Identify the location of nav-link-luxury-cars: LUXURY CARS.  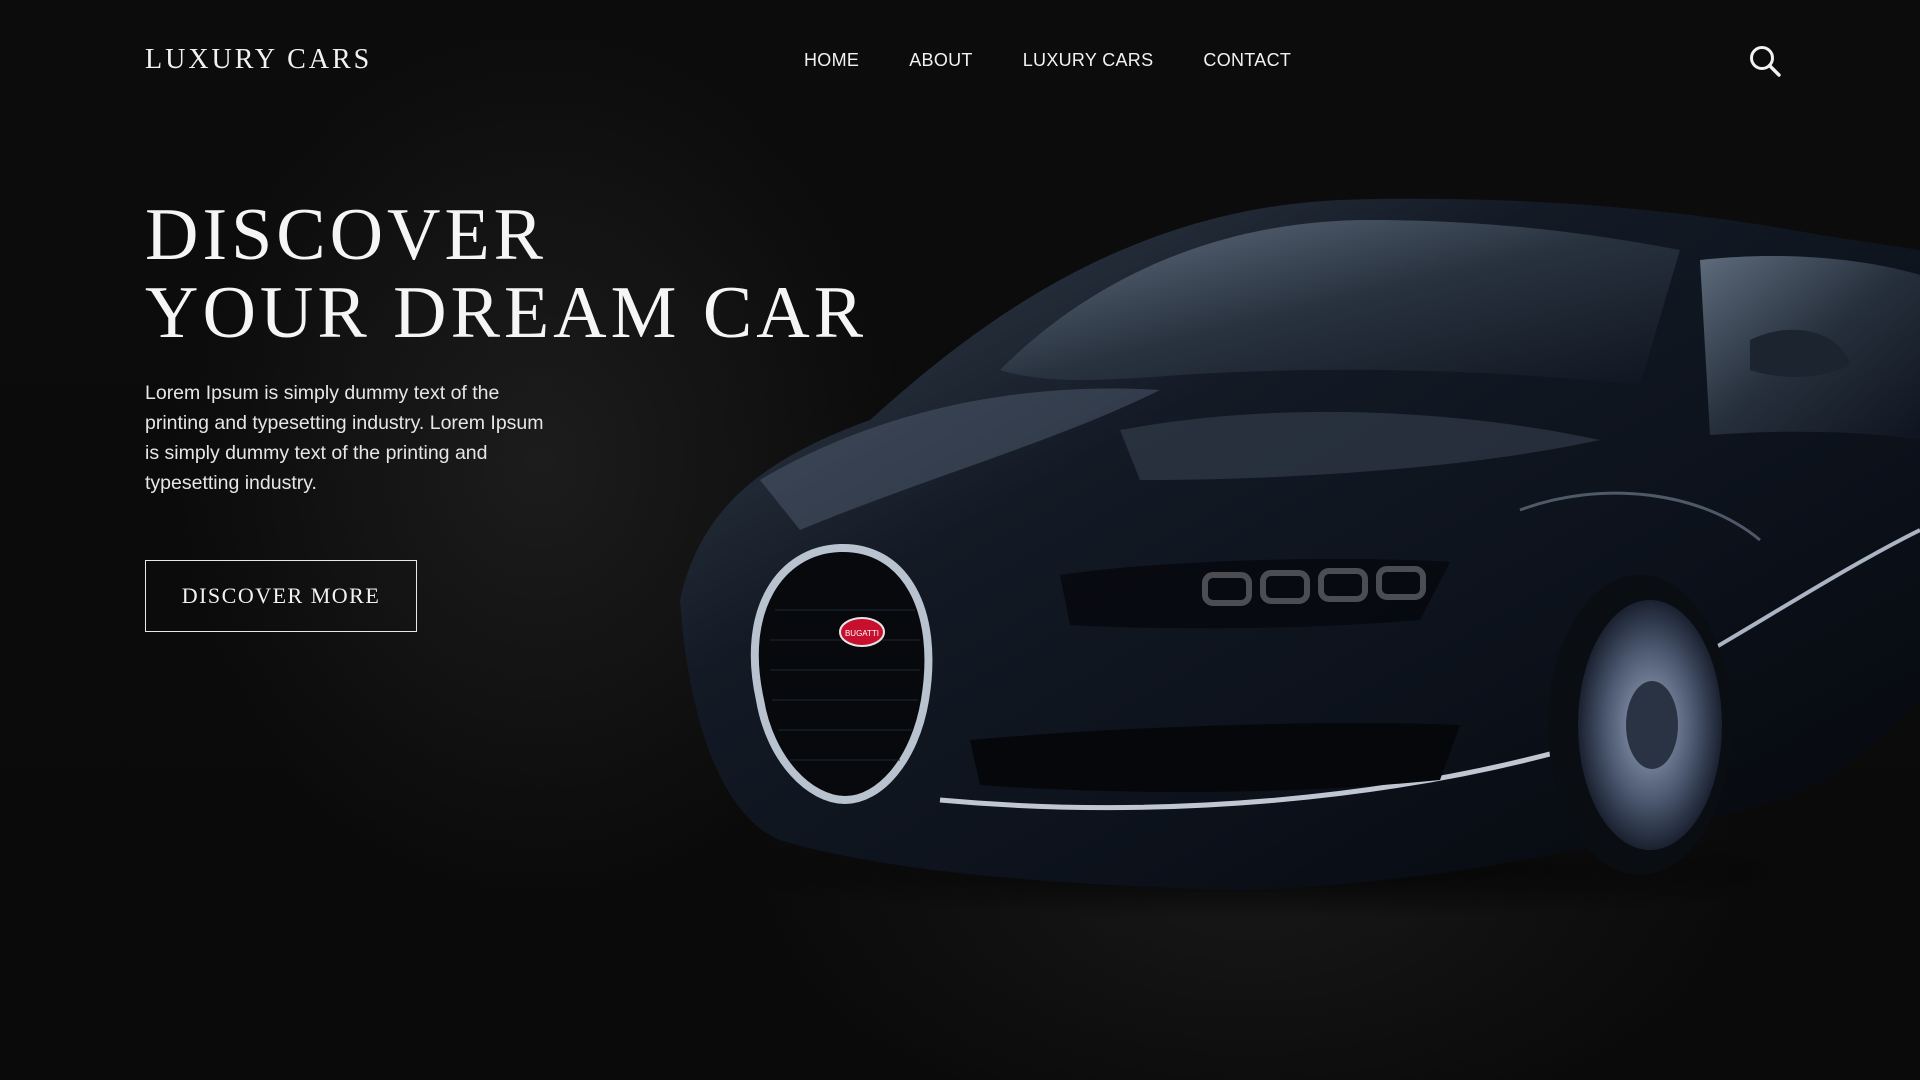
(1088, 60).